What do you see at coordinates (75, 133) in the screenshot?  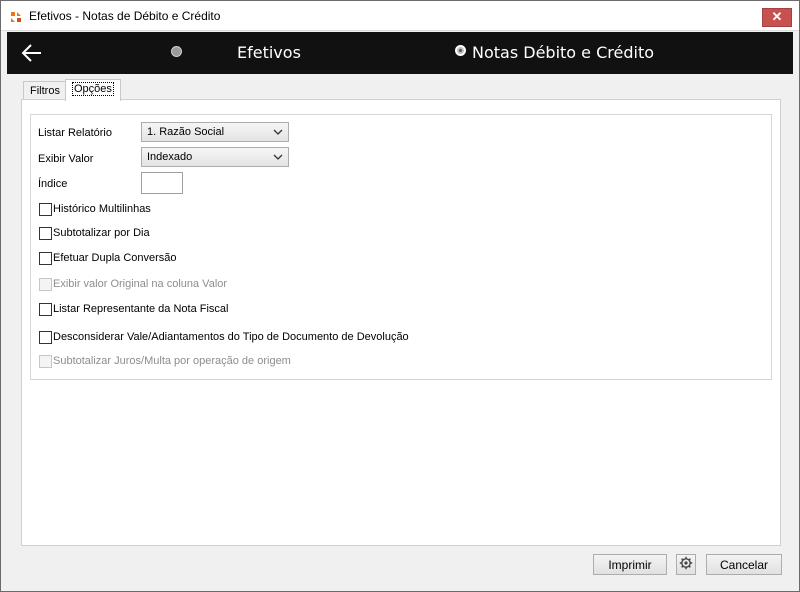 I see `listar-relatorio-label: Listar Relatório` at bounding box center [75, 133].